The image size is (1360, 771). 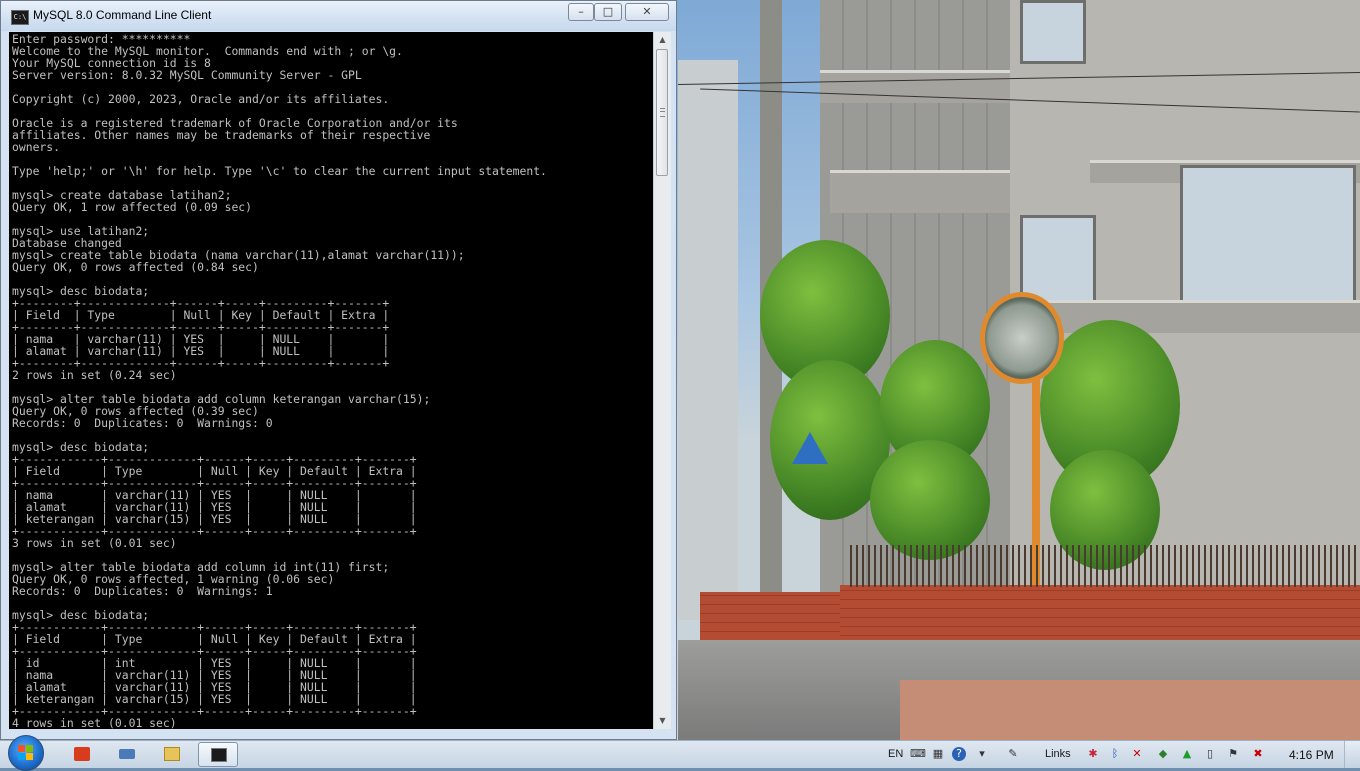 I want to click on taskbar-file-explorer, so click(x=172, y=754).